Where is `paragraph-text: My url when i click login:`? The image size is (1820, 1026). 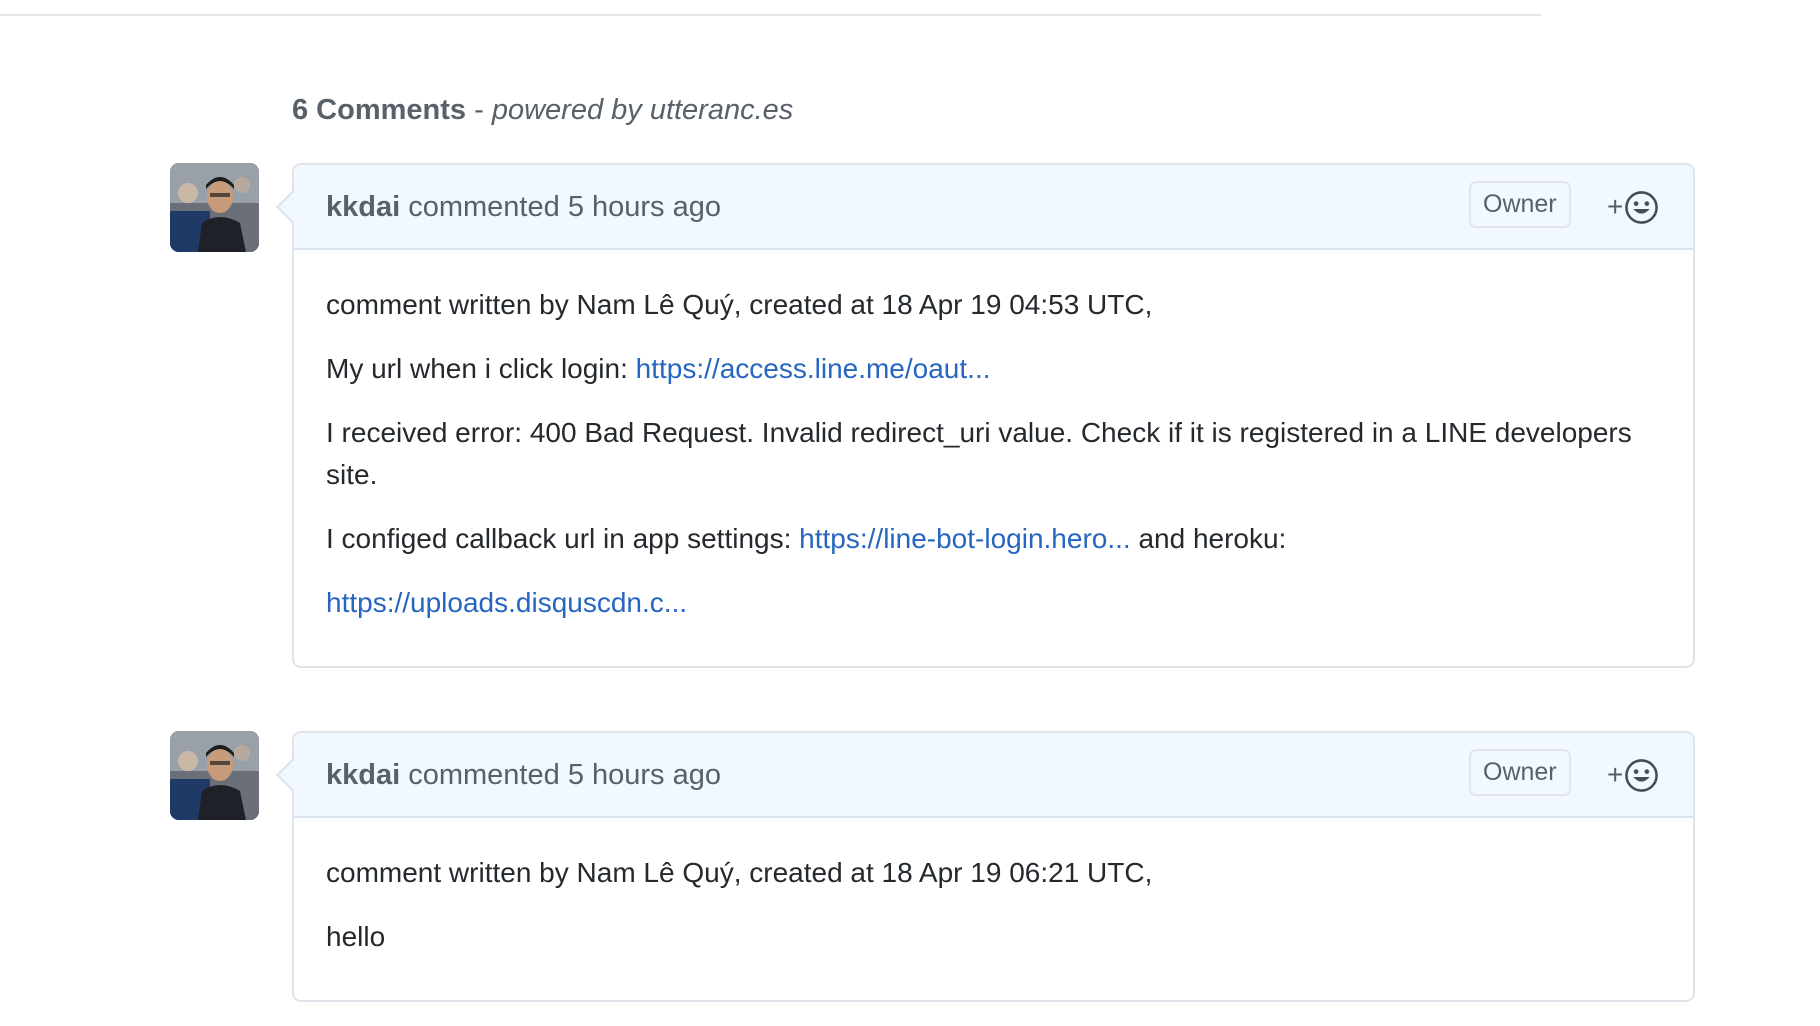
paragraph-text: My url when i click login: is located at coordinates (481, 368).